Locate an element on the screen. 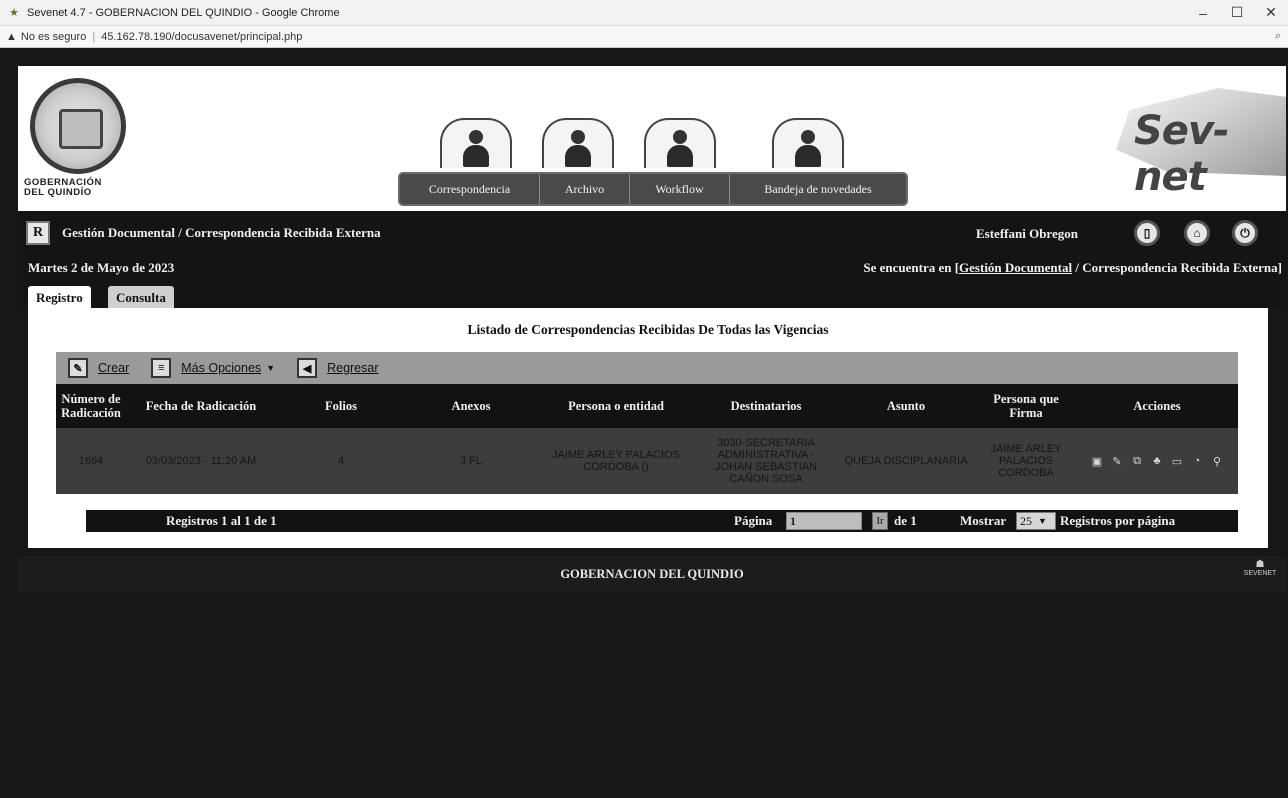 This screenshot has height=798, width=1288. cell-persona: JAIME ARLEY PALACIOS CORDOBA () is located at coordinates (616, 461).